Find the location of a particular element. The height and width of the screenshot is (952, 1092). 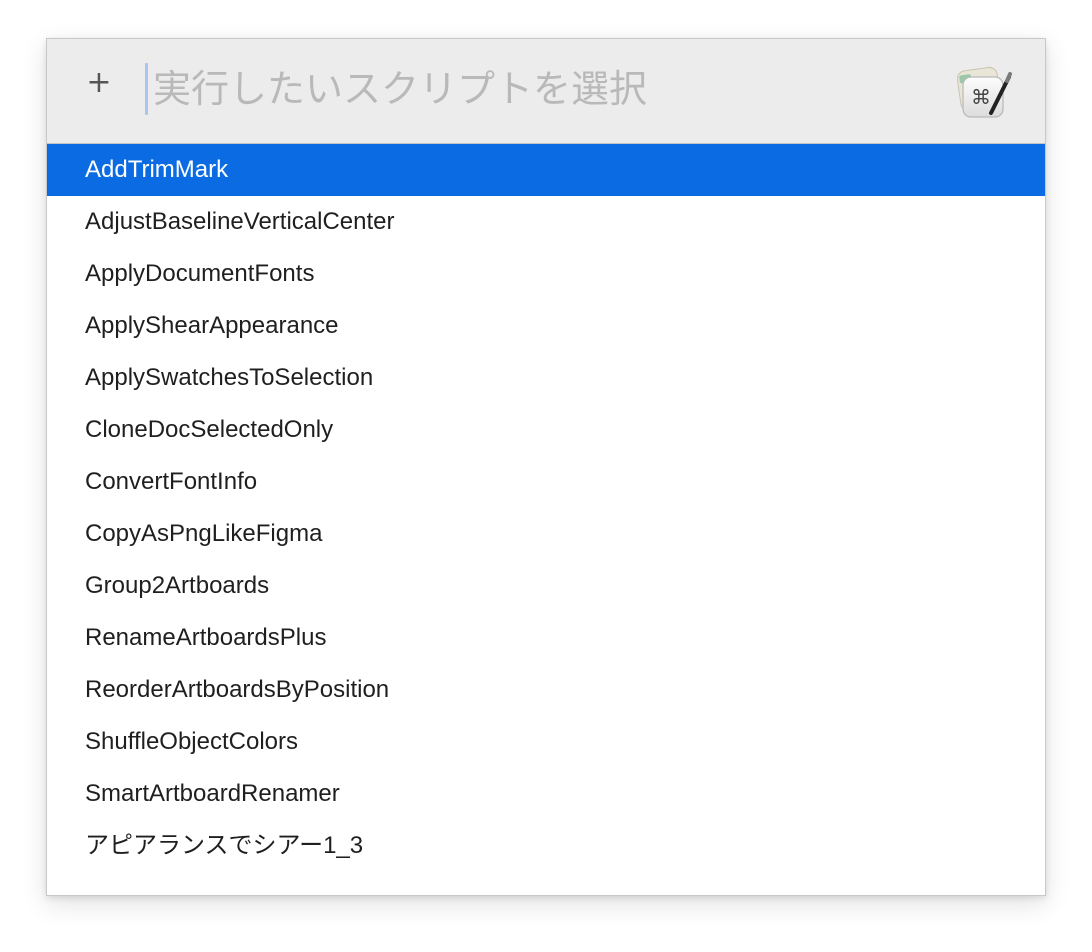

search-input is located at coordinates (533, 89).